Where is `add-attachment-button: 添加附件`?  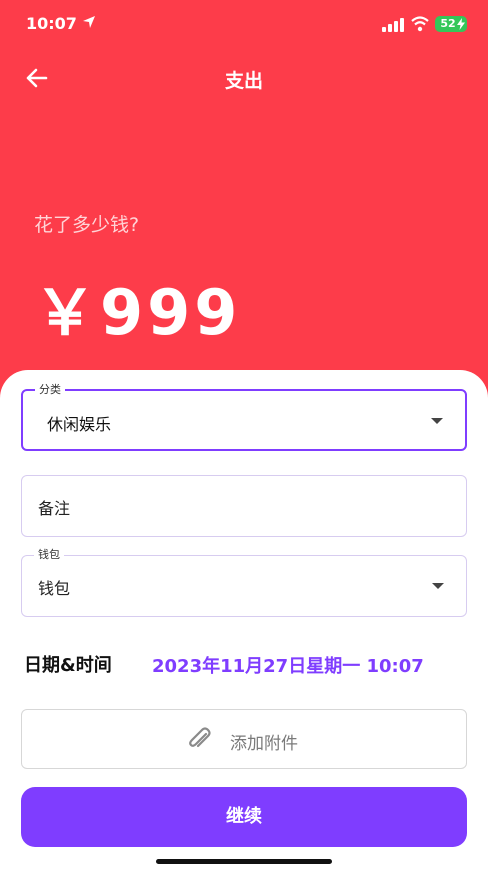
add-attachment-button: 添加附件 is located at coordinates (244, 739).